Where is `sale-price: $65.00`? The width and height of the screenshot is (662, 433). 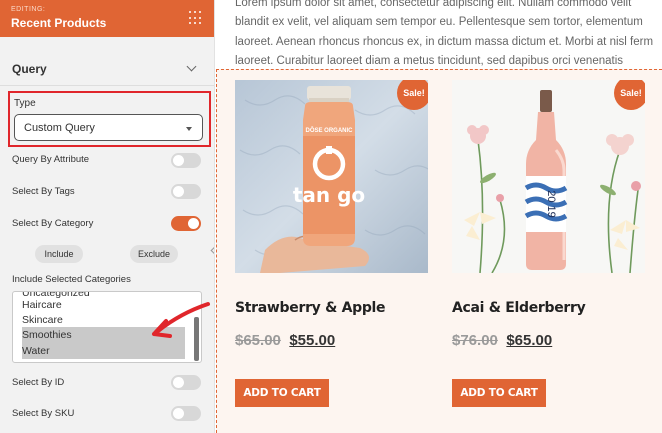
sale-price: $65.00 is located at coordinates (529, 340).